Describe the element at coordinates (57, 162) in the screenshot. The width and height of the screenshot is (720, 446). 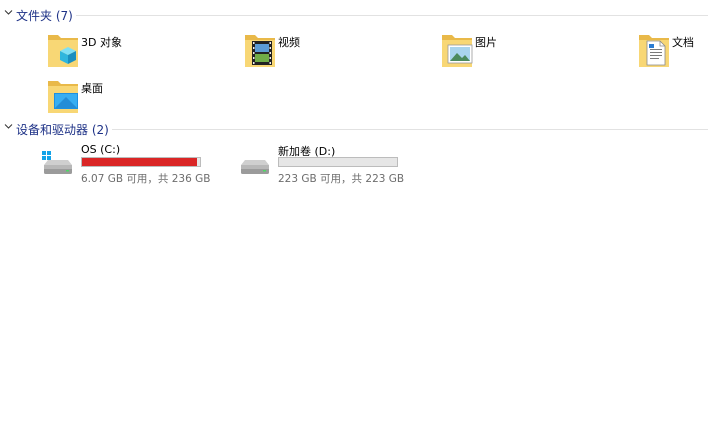
I see `windows-drive-icon` at that location.